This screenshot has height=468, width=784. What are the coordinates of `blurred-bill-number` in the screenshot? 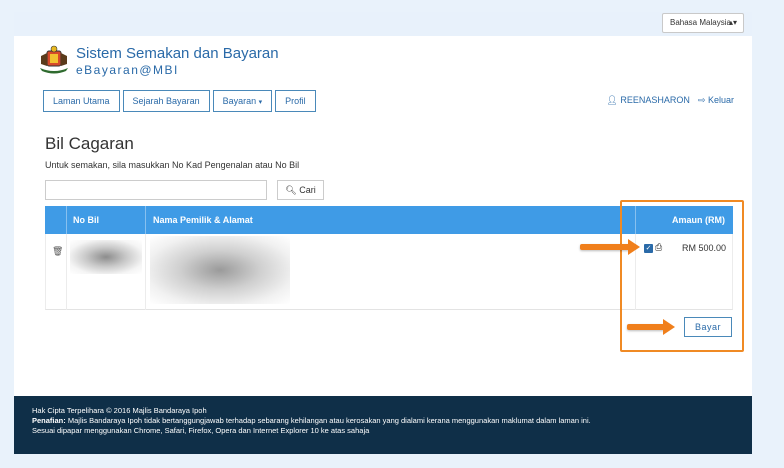 It's located at (106, 257).